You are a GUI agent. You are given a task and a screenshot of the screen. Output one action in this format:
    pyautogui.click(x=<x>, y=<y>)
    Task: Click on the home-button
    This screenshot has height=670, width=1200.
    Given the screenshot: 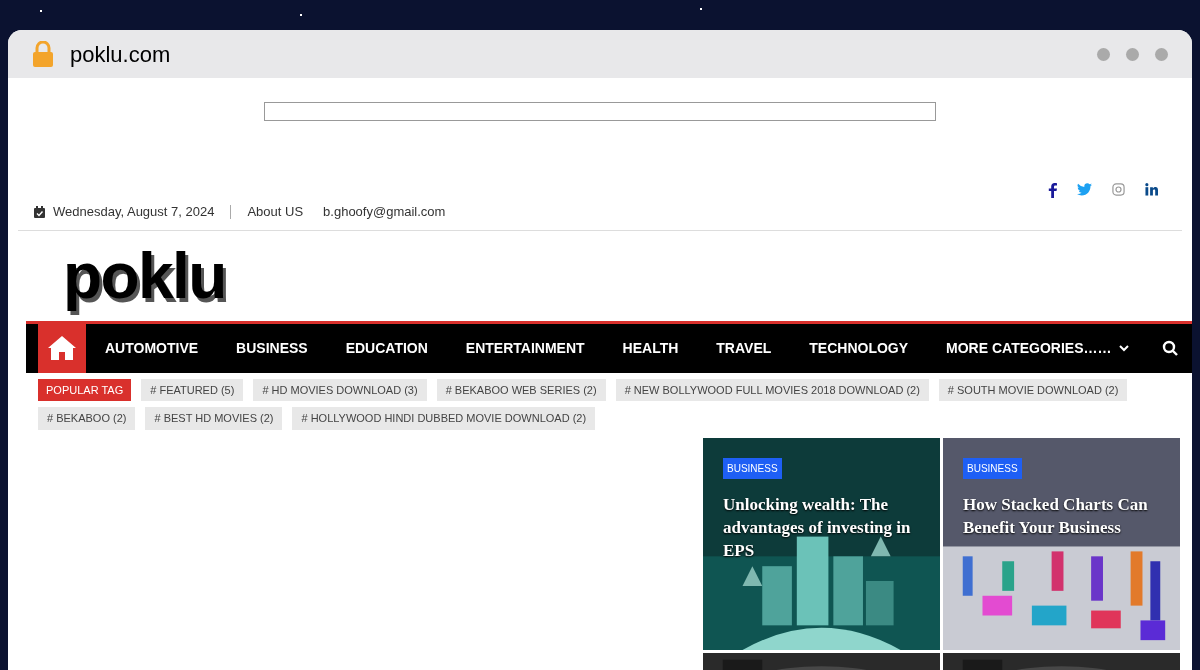 What is the action you would take?
    pyautogui.click(x=62, y=348)
    